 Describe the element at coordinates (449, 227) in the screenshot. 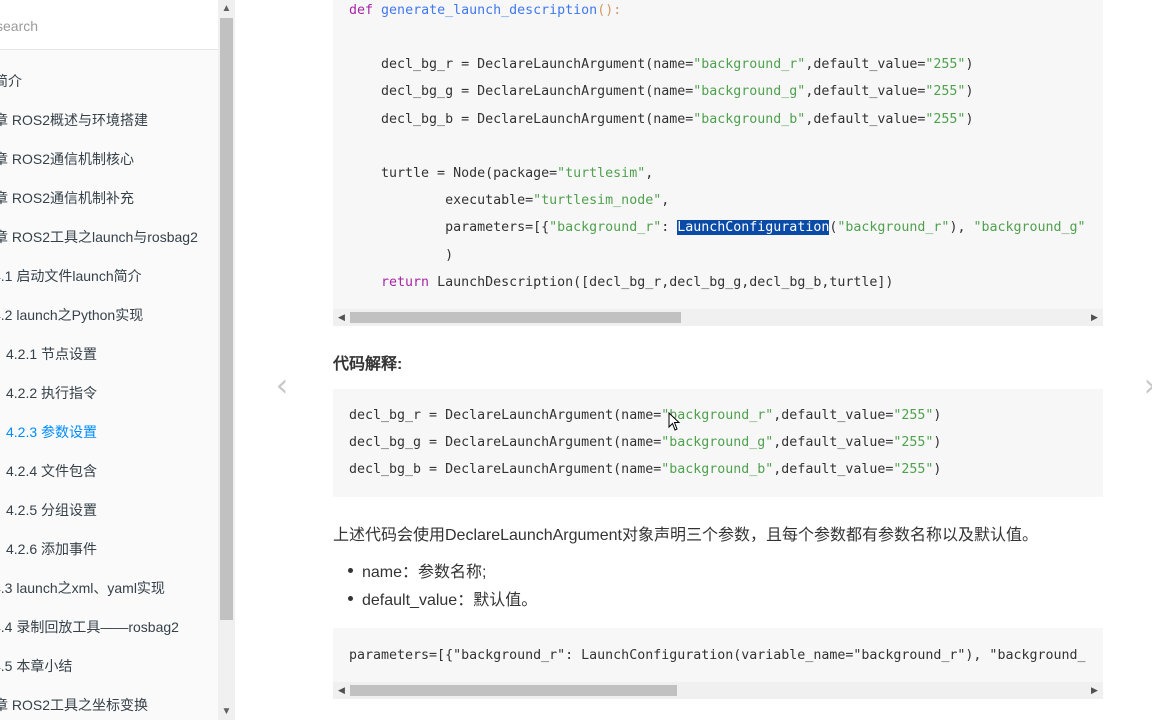

I see `code-text: parameters=[{` at that location.